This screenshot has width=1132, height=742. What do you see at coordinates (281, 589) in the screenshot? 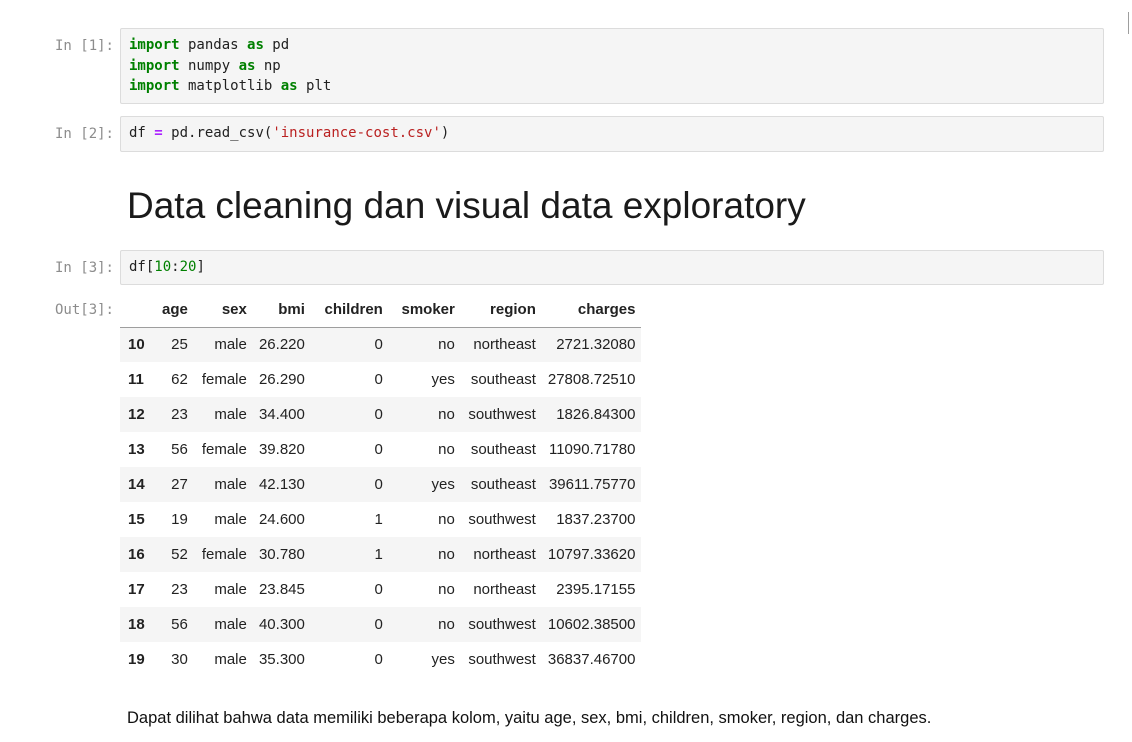
I see `table-cell: 23.845` at bounding box center [281, 589].